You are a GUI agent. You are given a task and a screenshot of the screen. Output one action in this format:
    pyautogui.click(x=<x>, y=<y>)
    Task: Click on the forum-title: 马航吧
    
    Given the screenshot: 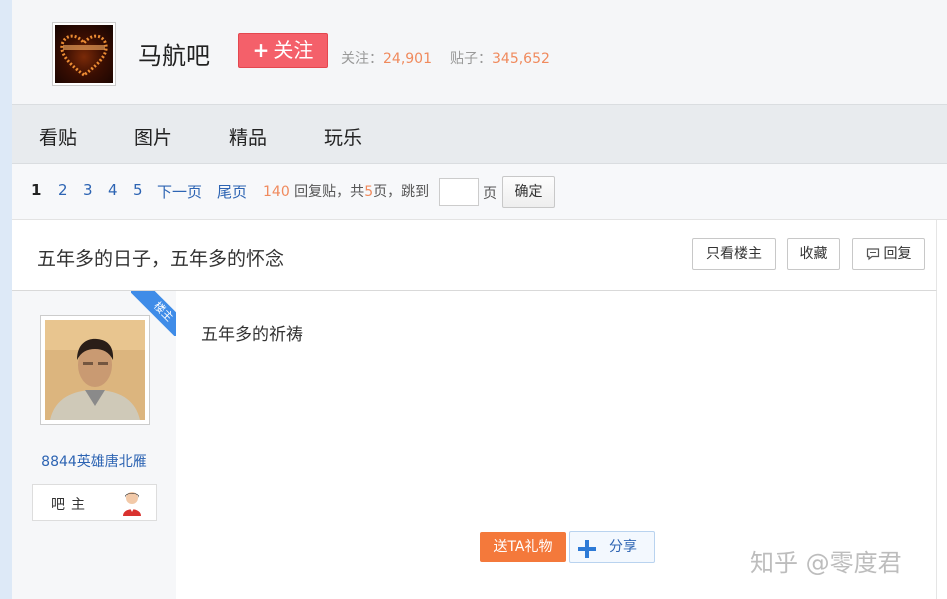 What is the action you would take?
    pyautogui.click(x=174, y=56)
    